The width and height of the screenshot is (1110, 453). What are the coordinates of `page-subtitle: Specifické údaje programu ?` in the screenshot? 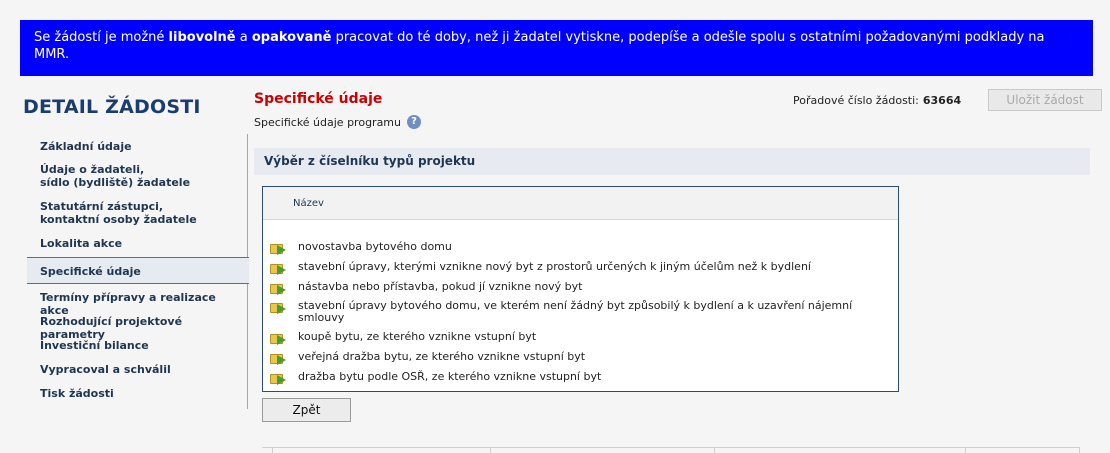 It's located at (337, 122).